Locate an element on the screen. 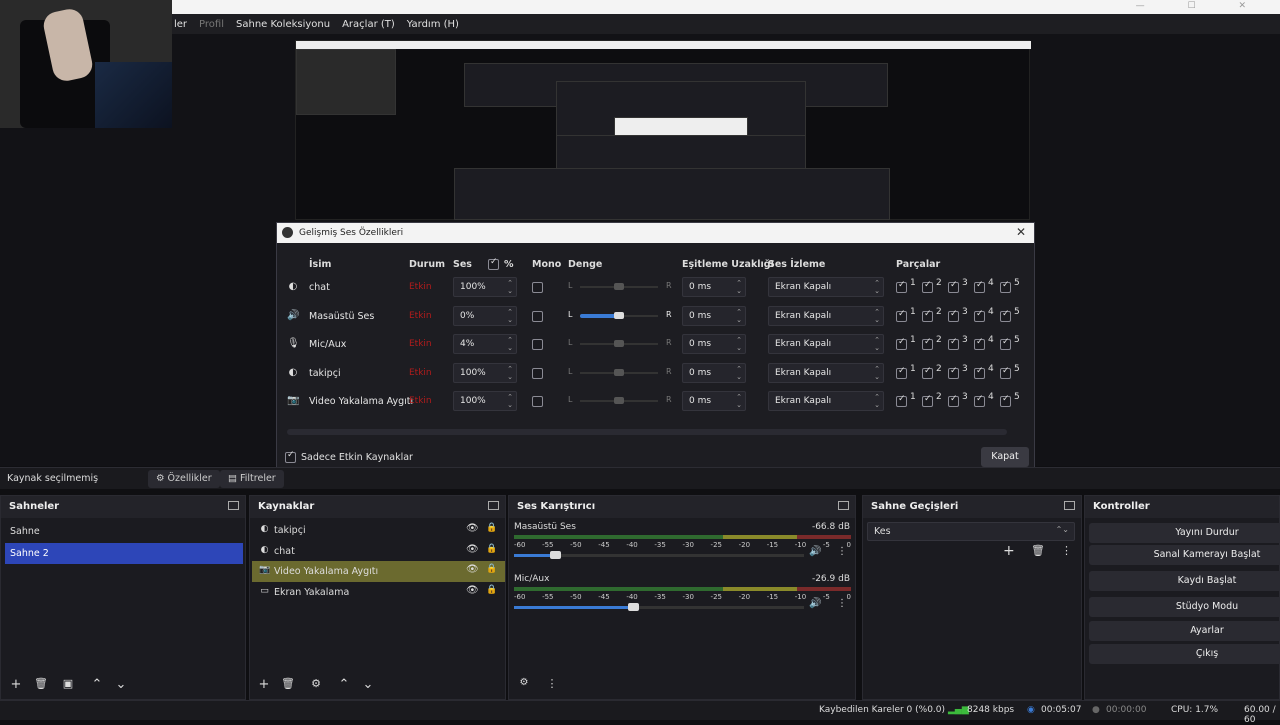 Image resolution: width=1280 pixels, height=725 pixels. window-controls: — ☐ ✕ is located at coordinates (1201, 6).